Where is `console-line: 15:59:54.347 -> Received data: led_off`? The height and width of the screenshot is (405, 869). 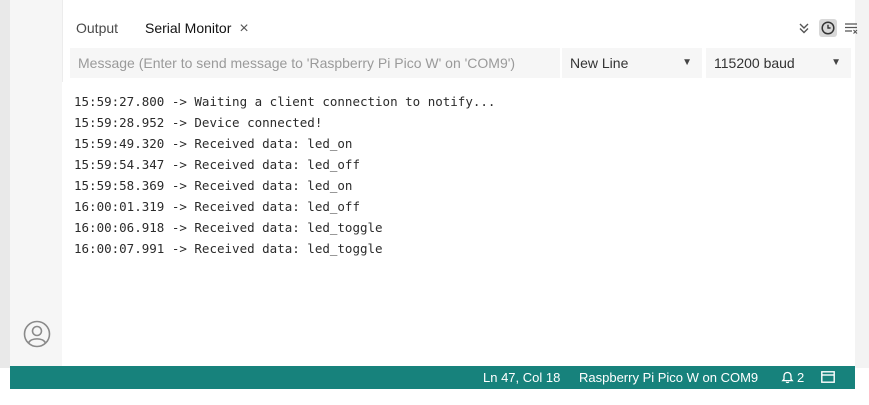 console-line: 15:59:54.347 -> Received data: led_off is located at coordinates (217, 164).